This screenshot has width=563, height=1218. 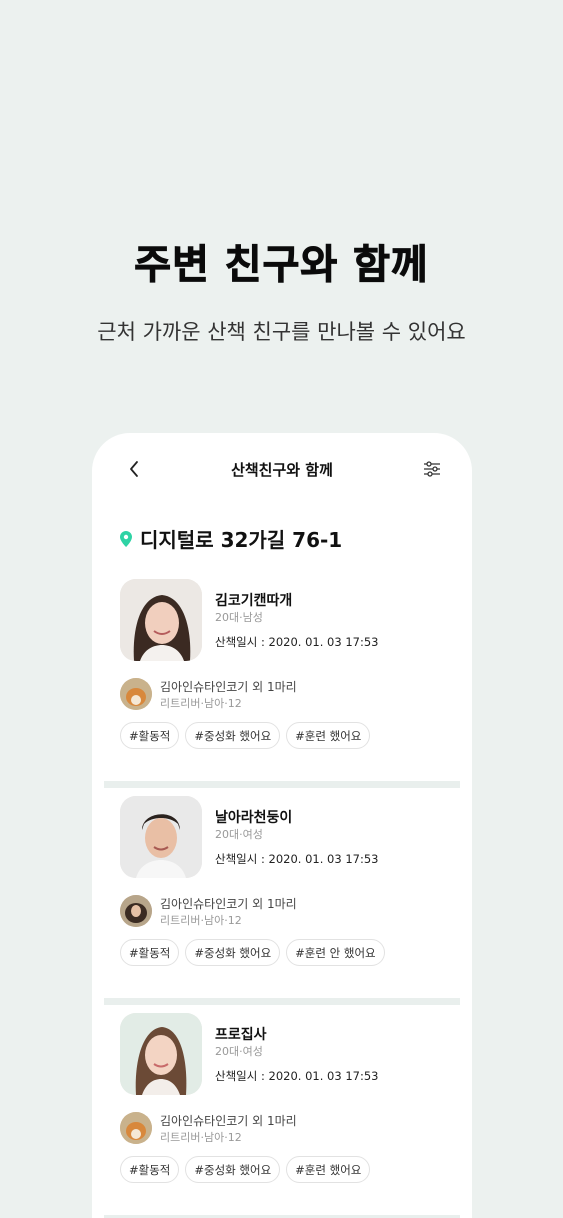 I want to click on location-pin-icon, so click(x=126, y=538).